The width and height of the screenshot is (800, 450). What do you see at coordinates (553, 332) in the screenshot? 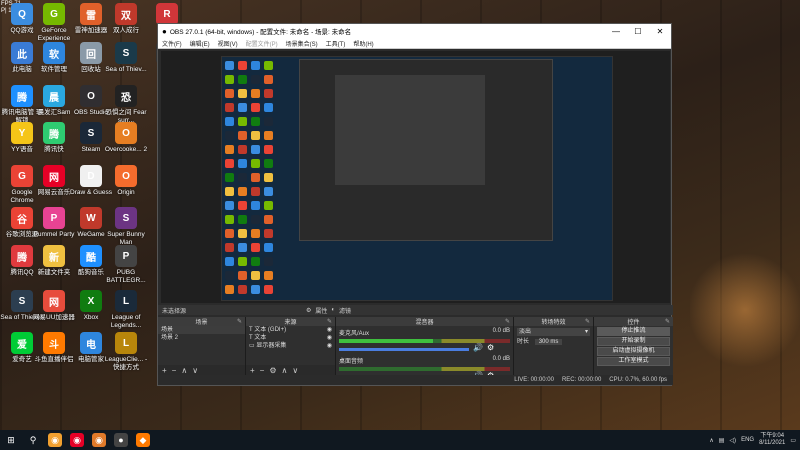
I see `transition-select: 淡出 ▾` at bounding box center [553, 332].